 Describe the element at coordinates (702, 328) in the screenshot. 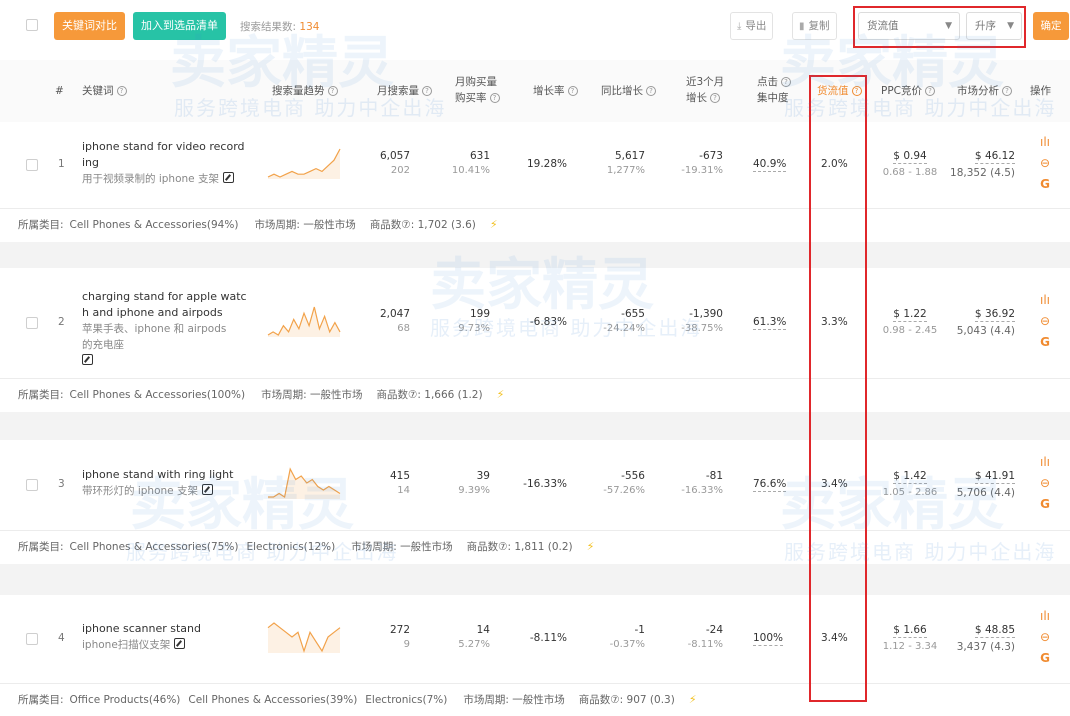

I see `recent-growth-sub: -38.75%` at that location.